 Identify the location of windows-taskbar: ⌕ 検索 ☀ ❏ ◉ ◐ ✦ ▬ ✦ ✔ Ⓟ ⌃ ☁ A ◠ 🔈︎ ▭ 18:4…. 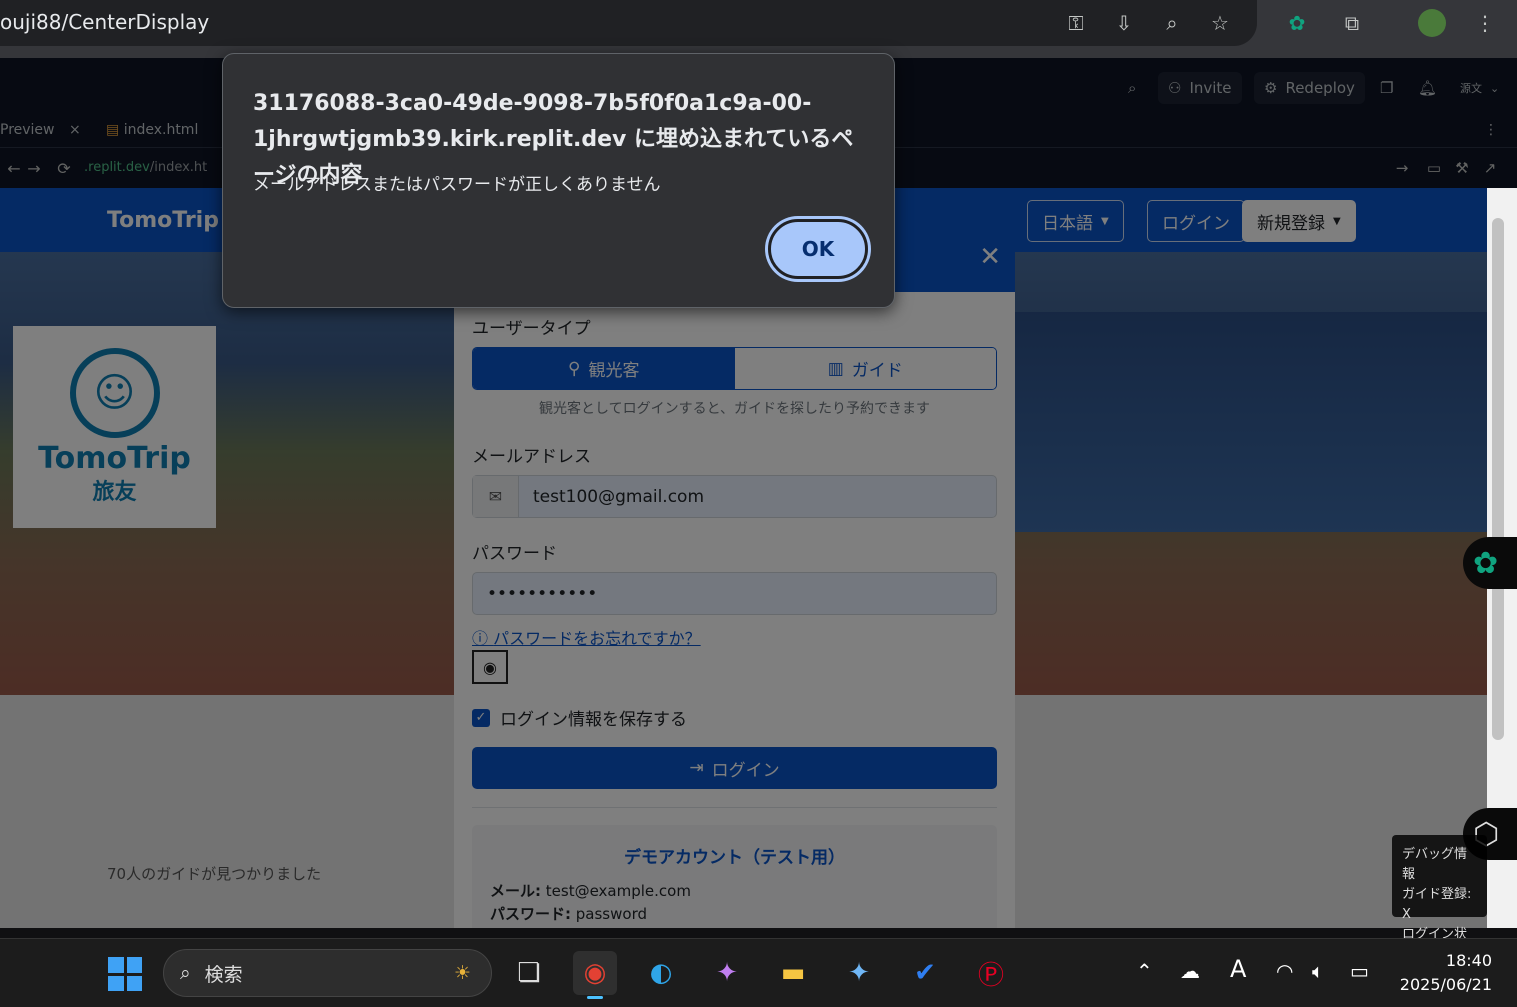
(758, 972).